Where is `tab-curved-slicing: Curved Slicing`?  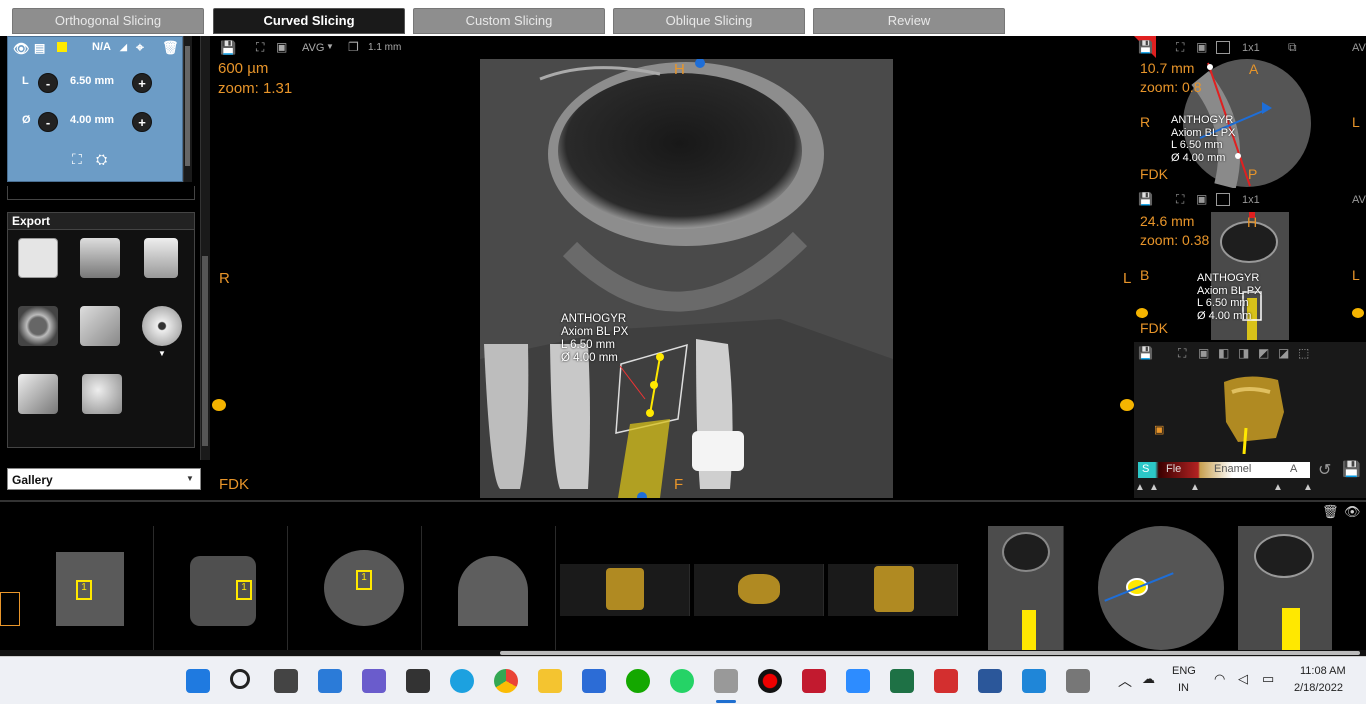
tab-curved-slicing: Curved Slicing is located at coordinates (309, 21).